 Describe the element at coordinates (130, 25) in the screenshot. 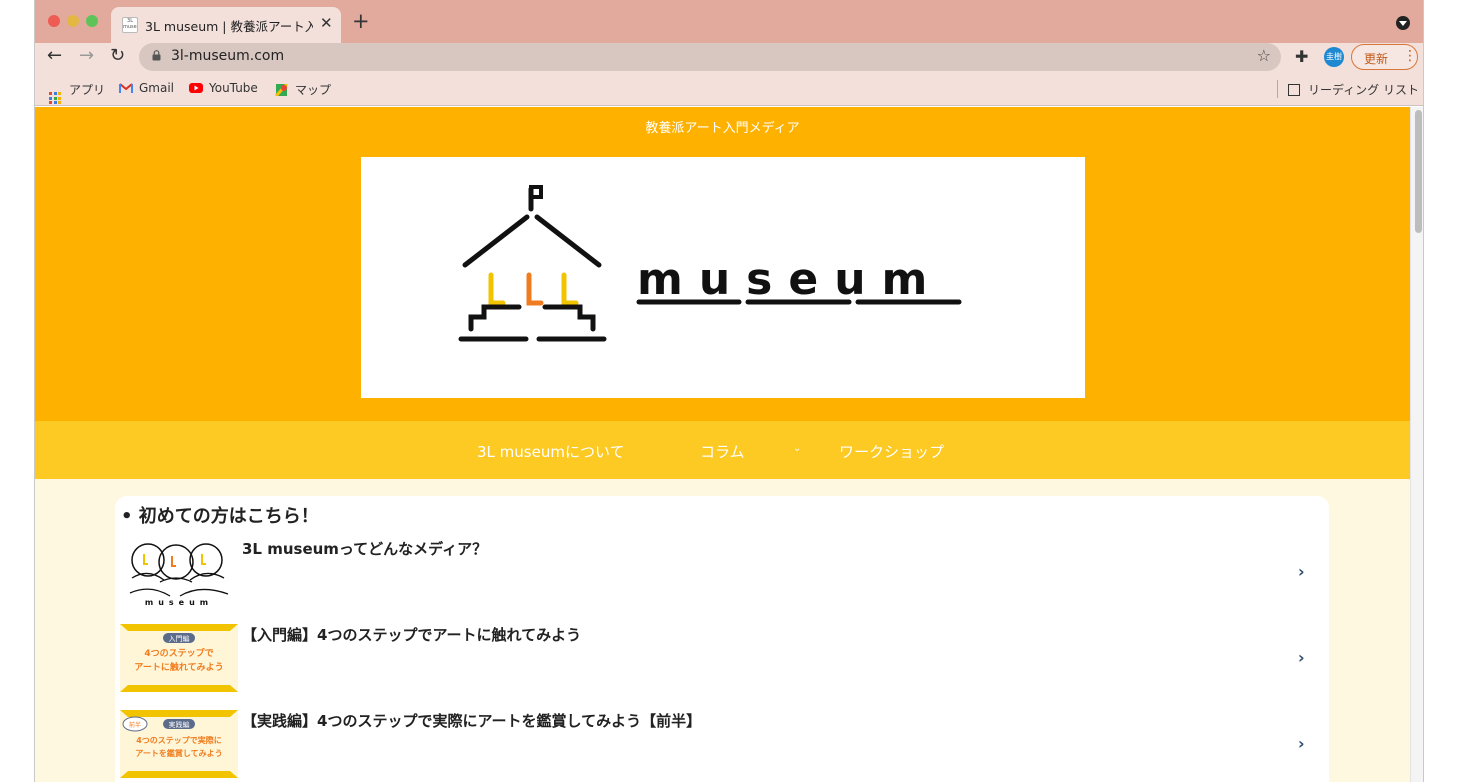

I see `site-favicon-icon: 3L museum` at that location.